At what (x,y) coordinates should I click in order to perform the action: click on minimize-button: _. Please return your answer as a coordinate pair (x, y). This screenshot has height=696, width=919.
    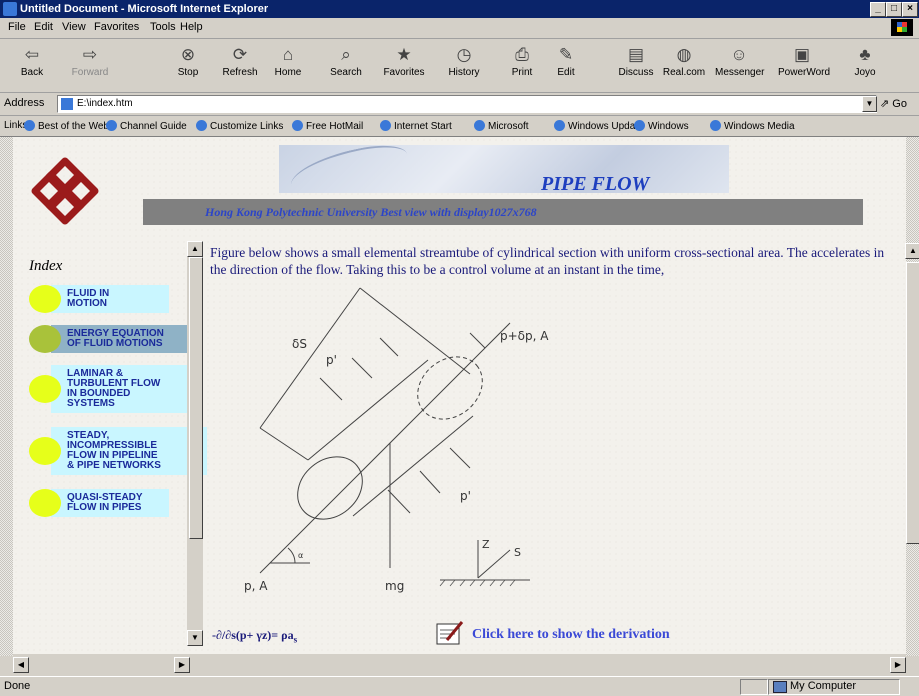
    Looking at the image, I should click on (878, 9).